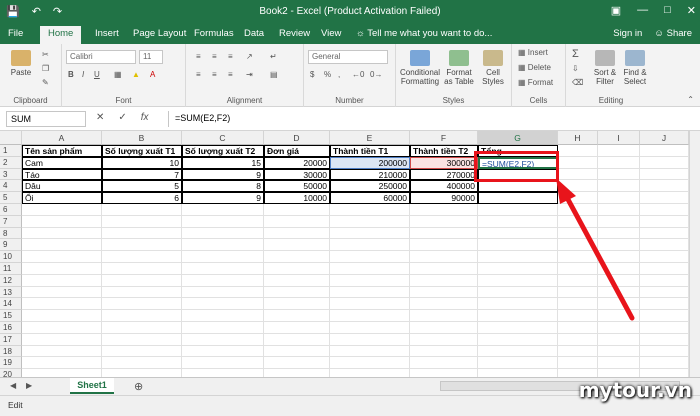  I want to click on cell-b17, so click(142, 339).